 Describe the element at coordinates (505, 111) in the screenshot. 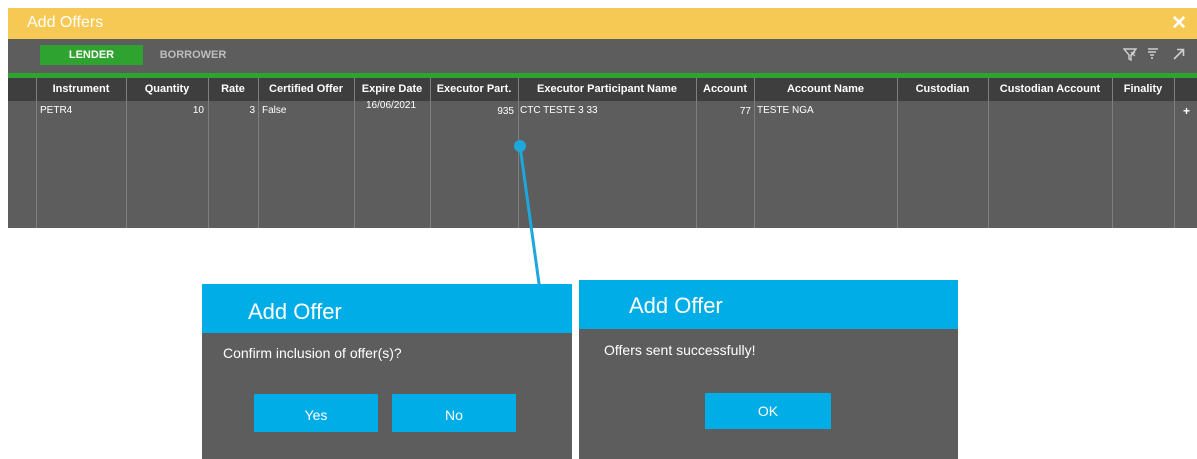

I see `cell-executor-part: 935` at that location.